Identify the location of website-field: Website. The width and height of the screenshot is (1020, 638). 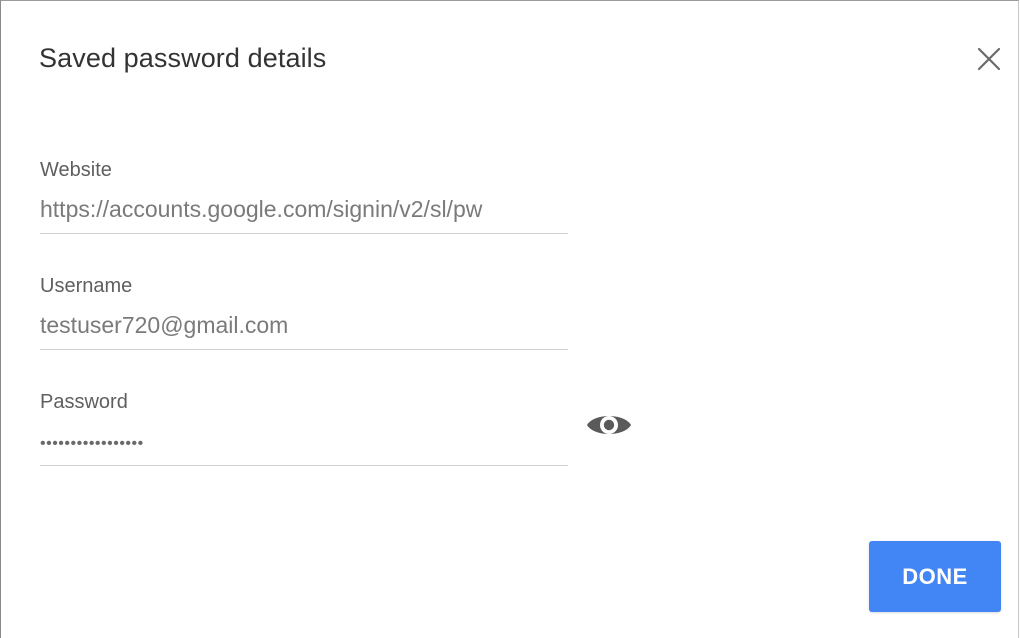
(304, 197).